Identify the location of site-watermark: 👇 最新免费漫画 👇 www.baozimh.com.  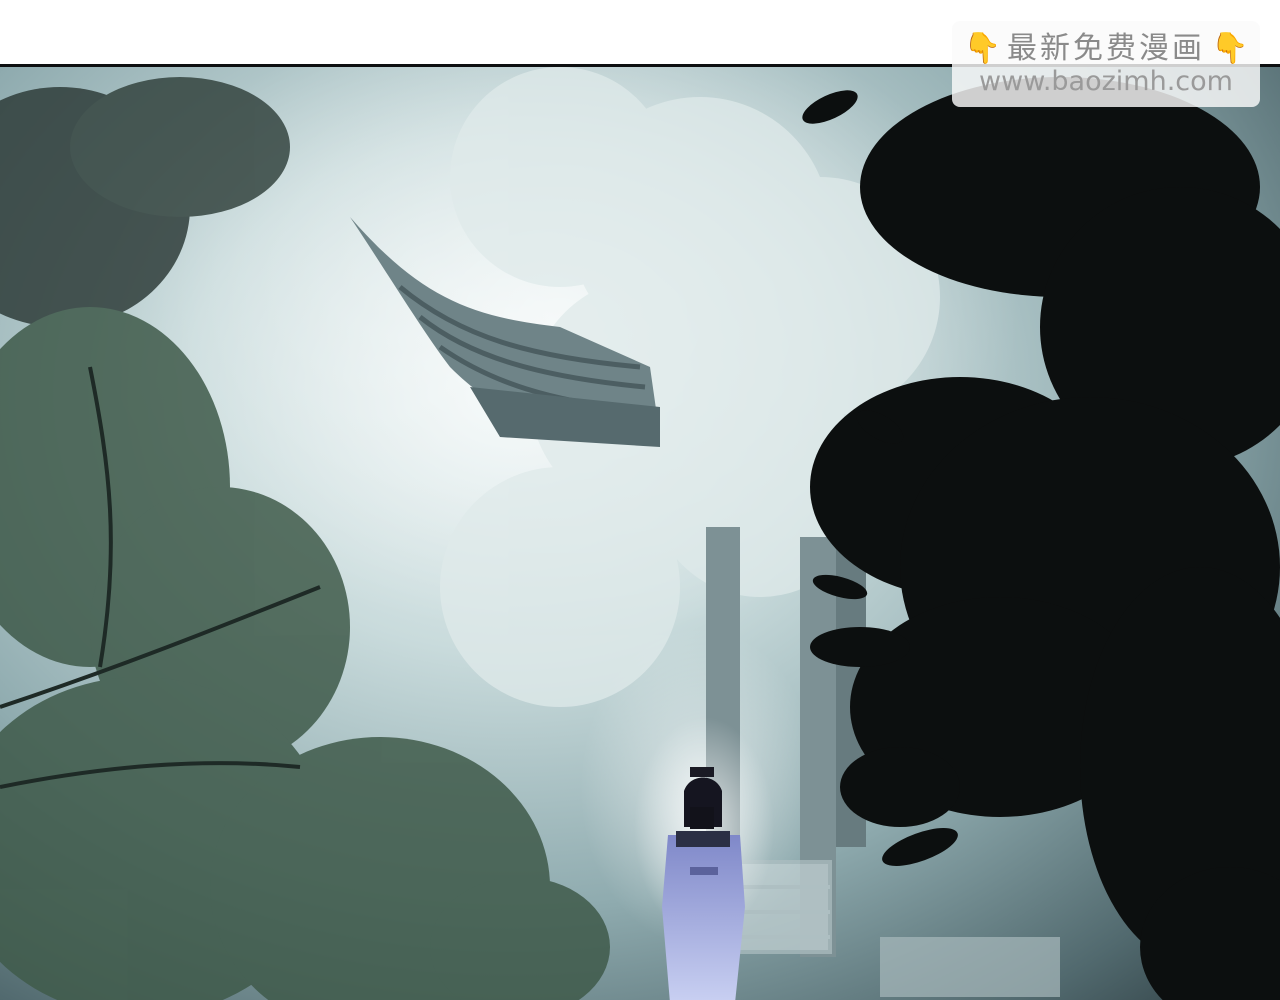
(1106, 64).